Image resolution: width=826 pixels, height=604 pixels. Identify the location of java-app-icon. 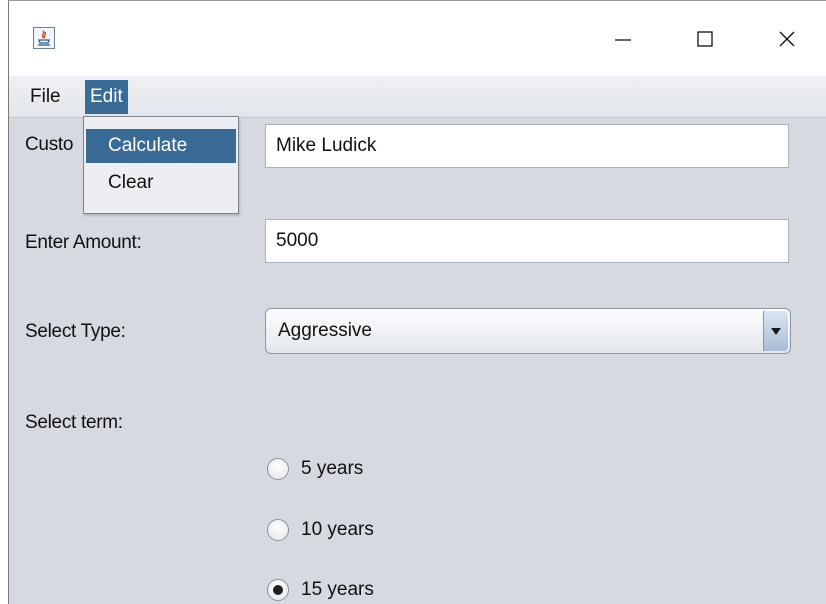
(44, 38).